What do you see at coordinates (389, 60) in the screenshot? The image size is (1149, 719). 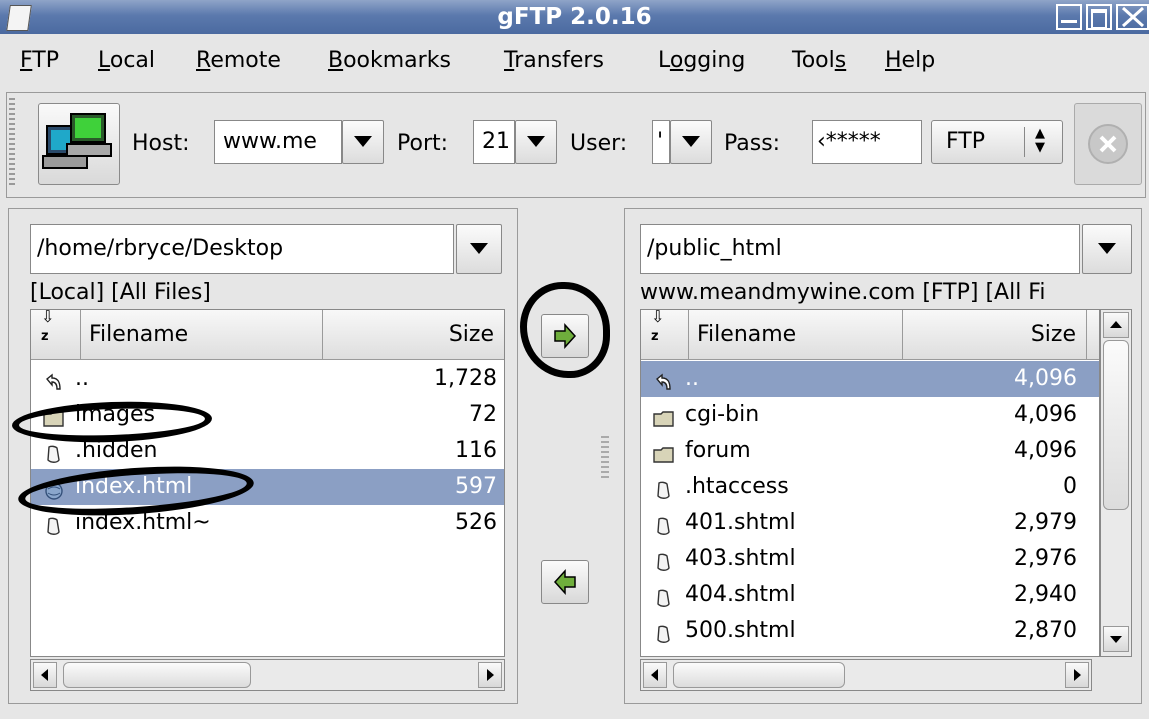 I see `menu-bookmarks: Bookmarks` at bounding box center [389, 60].